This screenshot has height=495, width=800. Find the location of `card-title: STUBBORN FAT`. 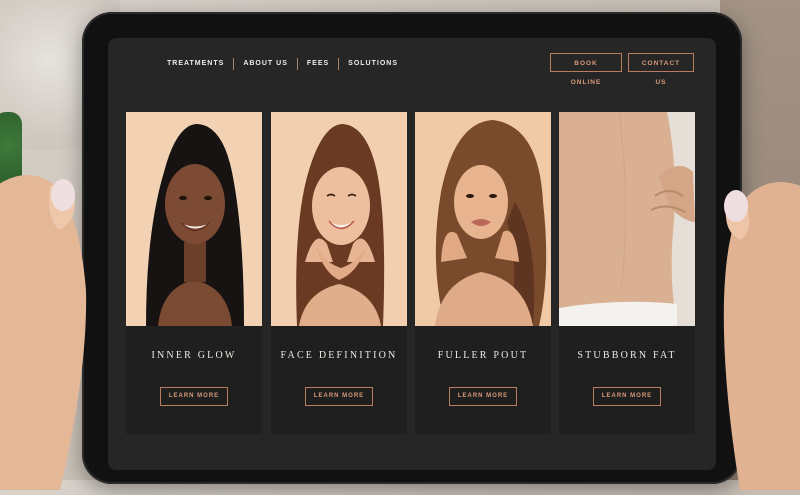

card-title: STUBBORN FAT is located at coordinates (627, 355).